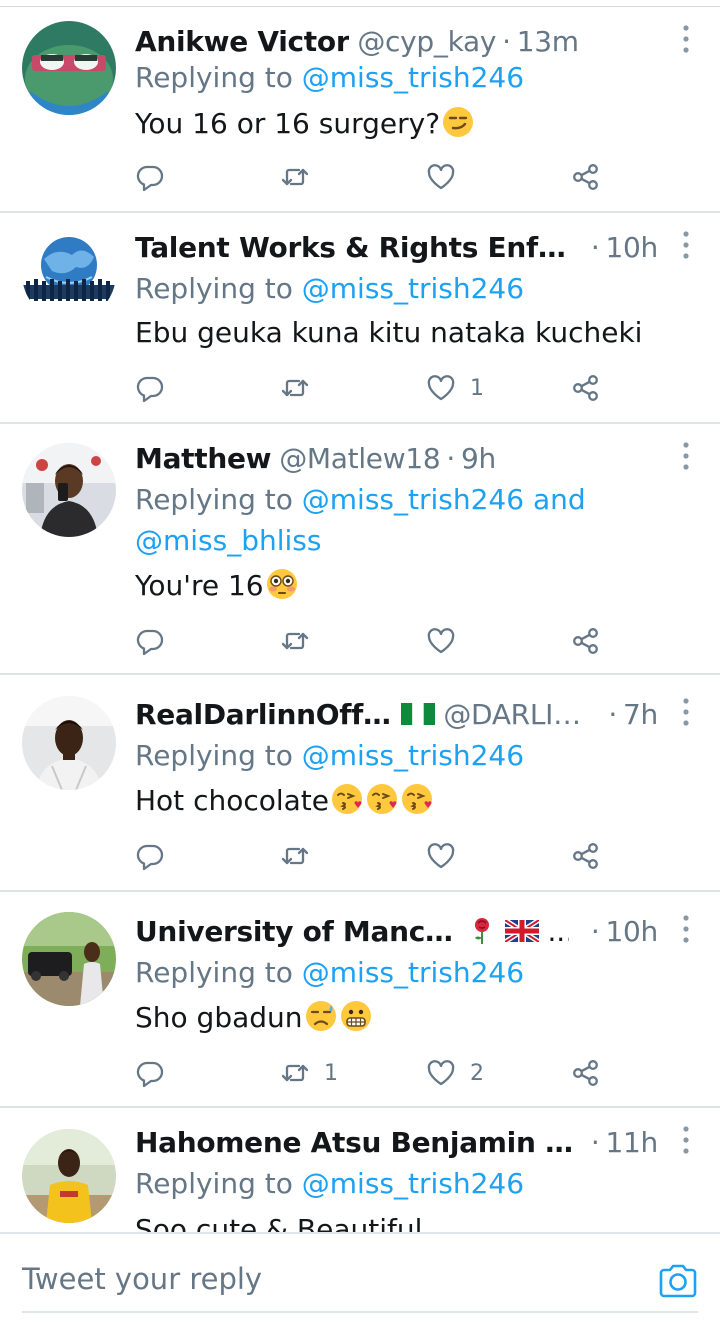 This screenshot has width=720, height=1323. I want to click on author-name: RealDarlinnOfficial, so click(266, 714).